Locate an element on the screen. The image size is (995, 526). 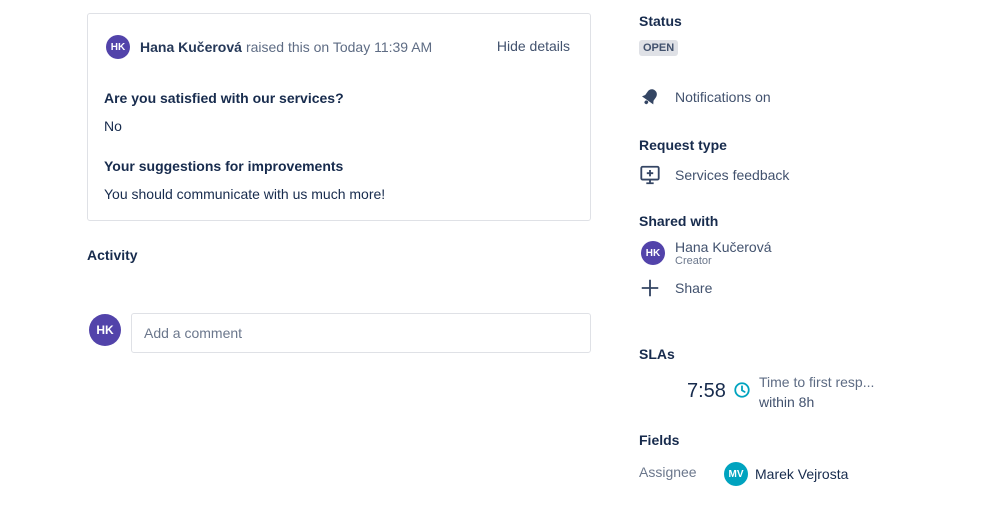
shared-person-info: Hana Kučerová Creator is located at coordinates (723, 253).